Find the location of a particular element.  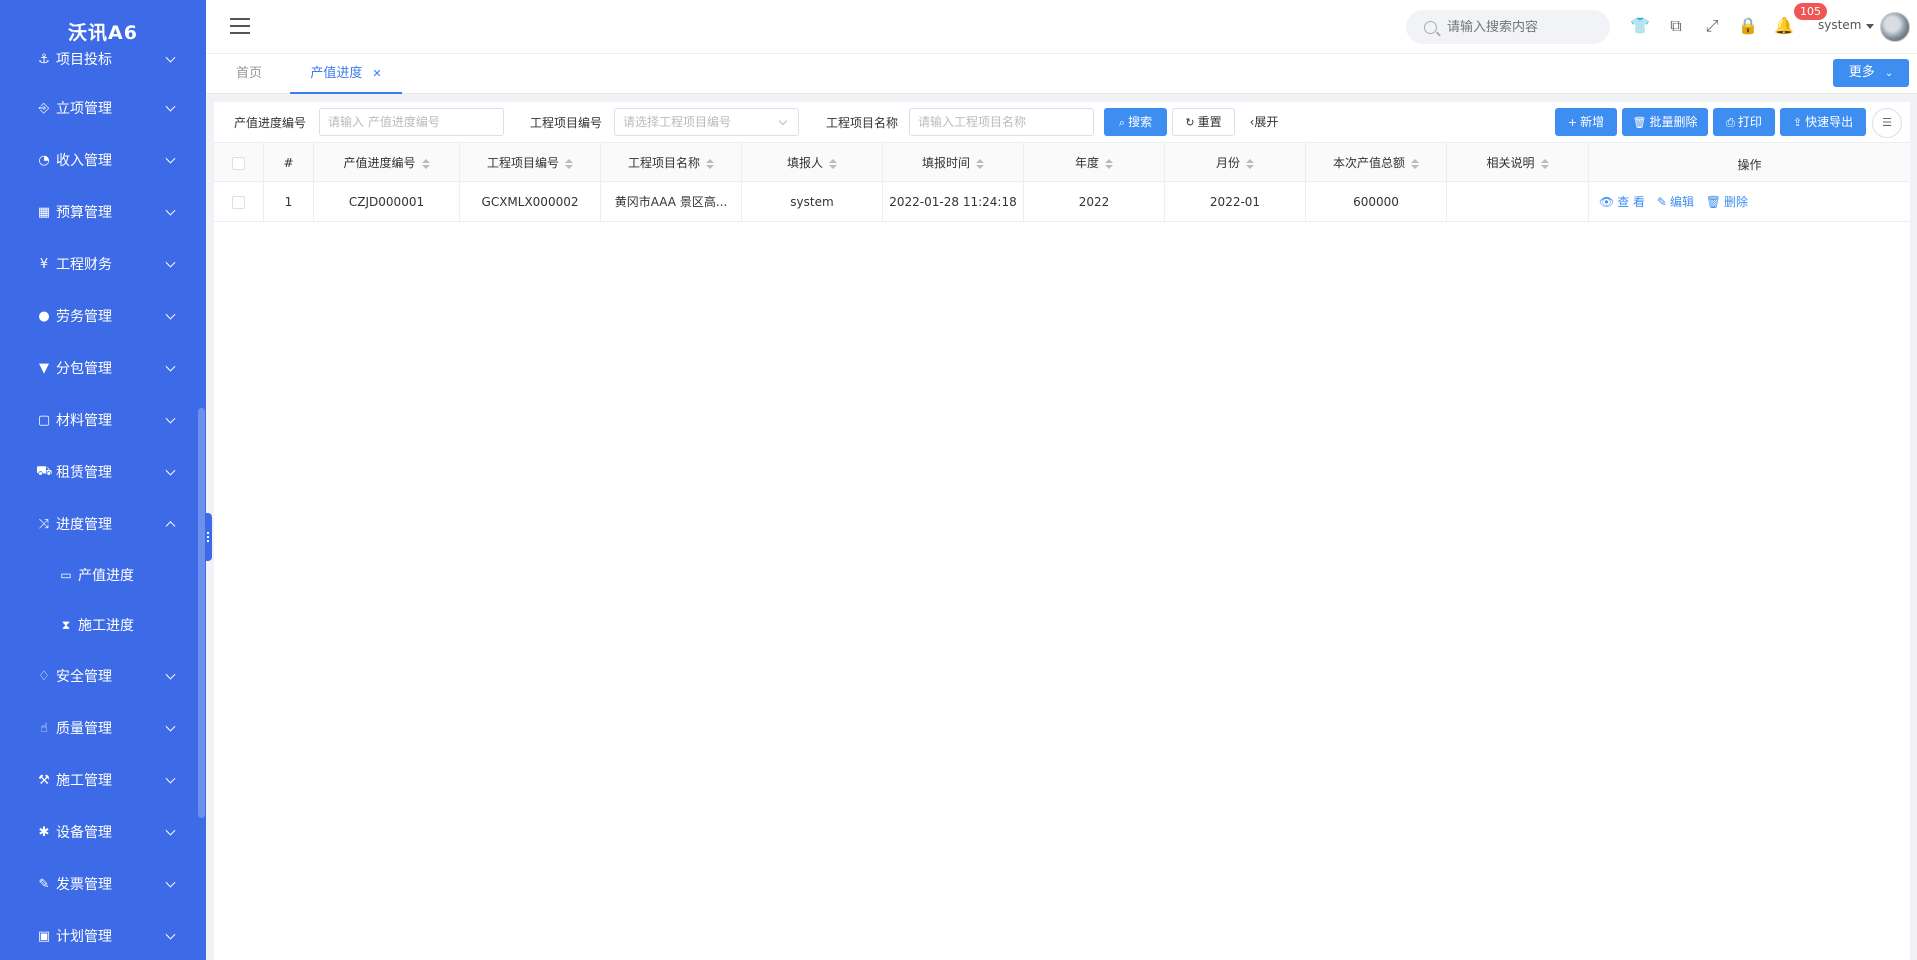

menu-toggle-icon is located at coordinates (240, 26).